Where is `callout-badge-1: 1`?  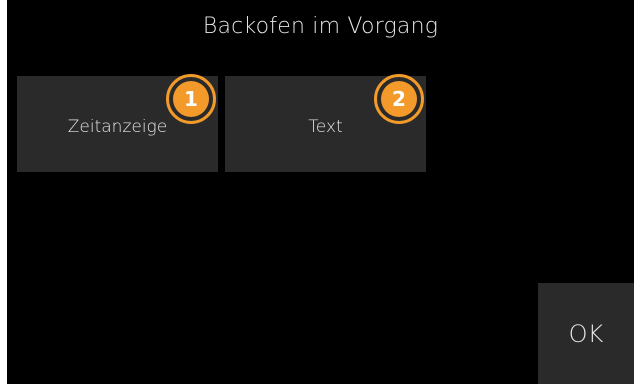 callout-badge-1: 1 is located at coordinates (191, 99).